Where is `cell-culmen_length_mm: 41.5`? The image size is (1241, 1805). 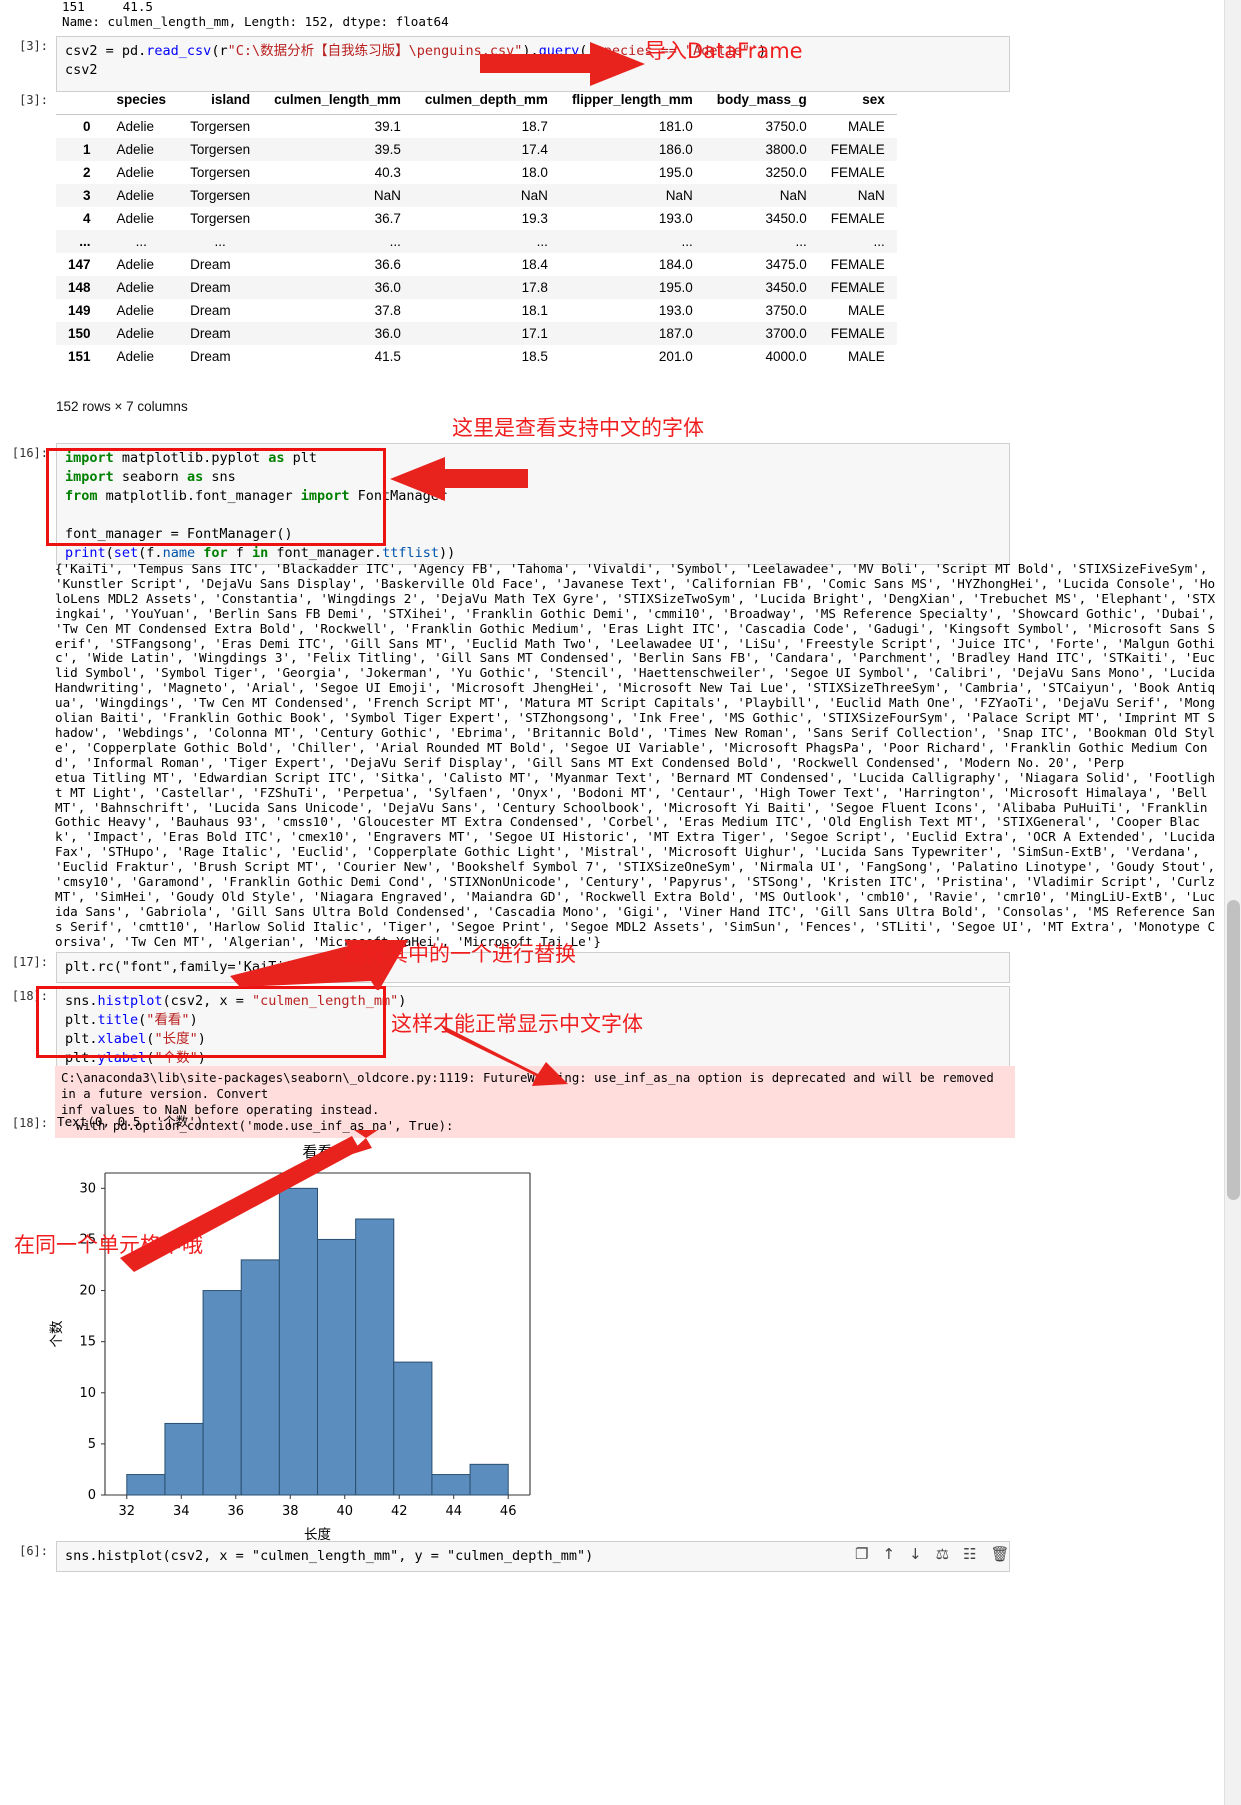
cell-culmen_length_mm: 41.5 is located at coordinates (387, 356).